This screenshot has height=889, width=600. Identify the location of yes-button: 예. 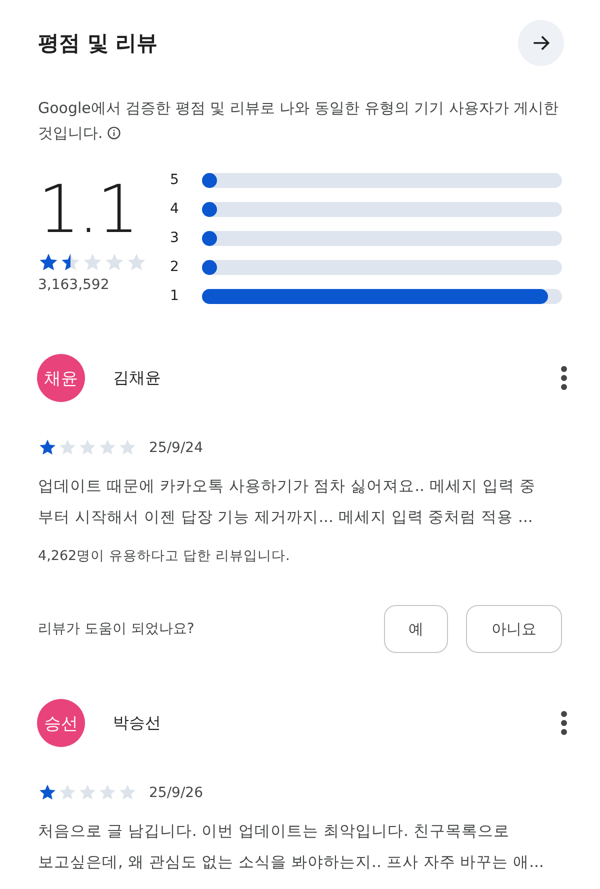
(416, 629).